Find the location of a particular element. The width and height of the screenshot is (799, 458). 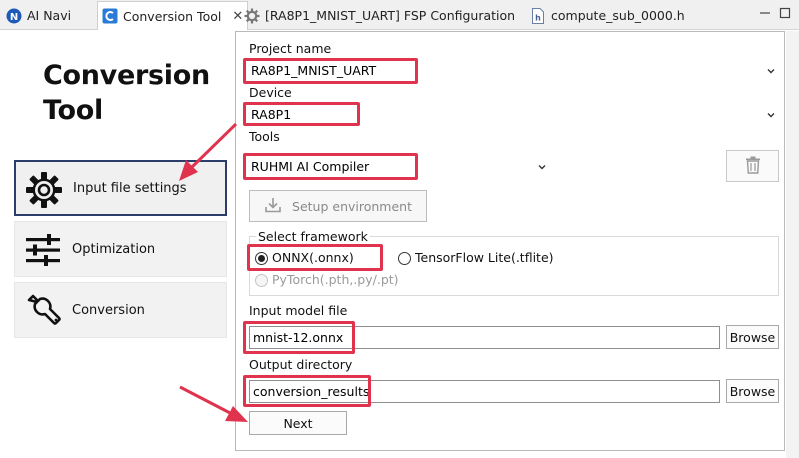

device-select: RA8P1 is located at coordinates (513, 114).